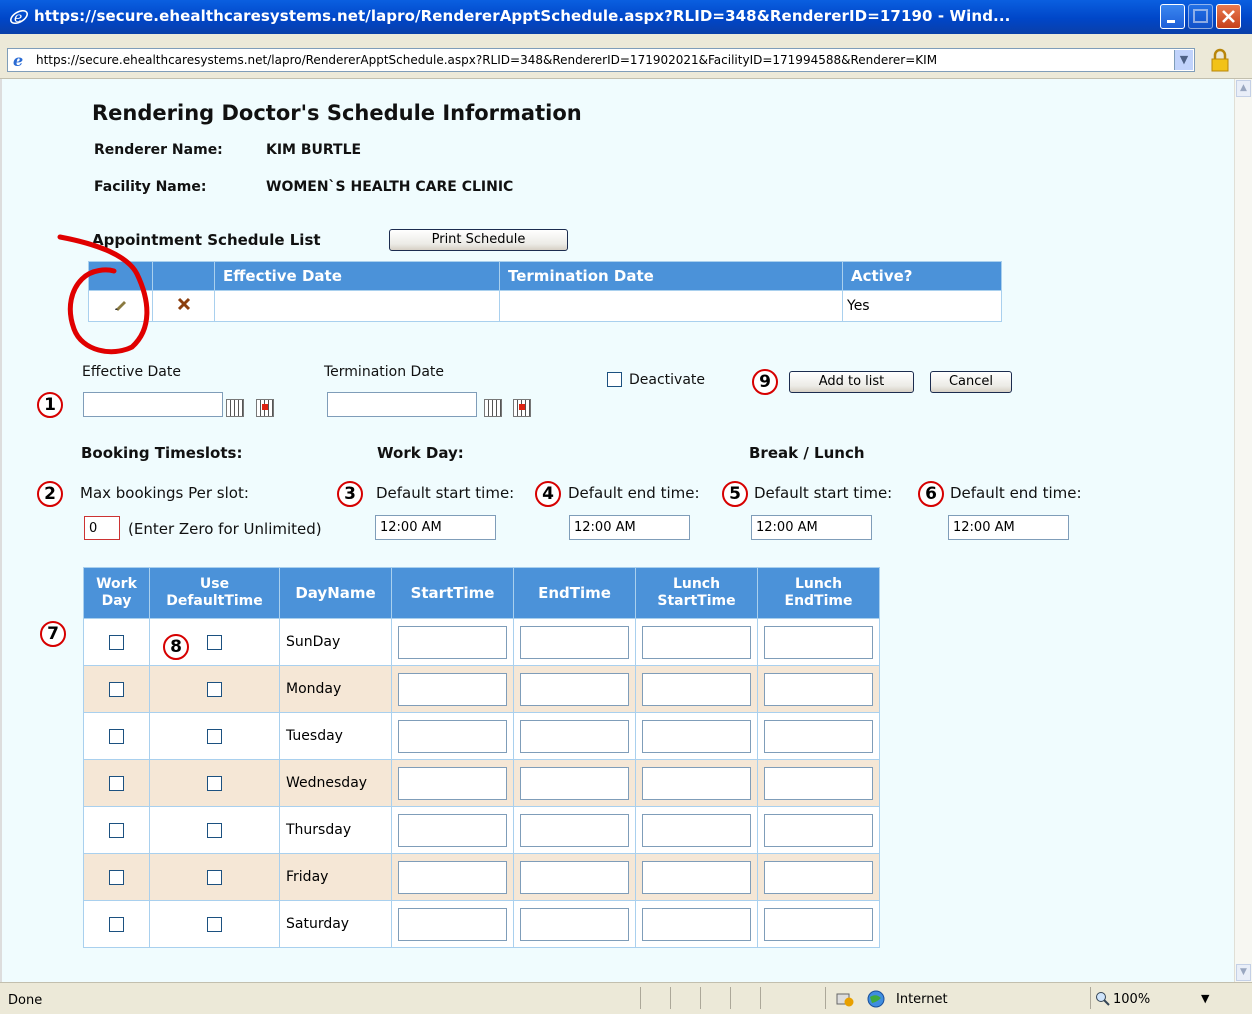 The width and height of the screenshot is (1252, 1014). What do you see at coordinates (214, 593) in the screenshot?
I see `column-header-use-default: Use DefaultTime` at bounding box center [214, 593].